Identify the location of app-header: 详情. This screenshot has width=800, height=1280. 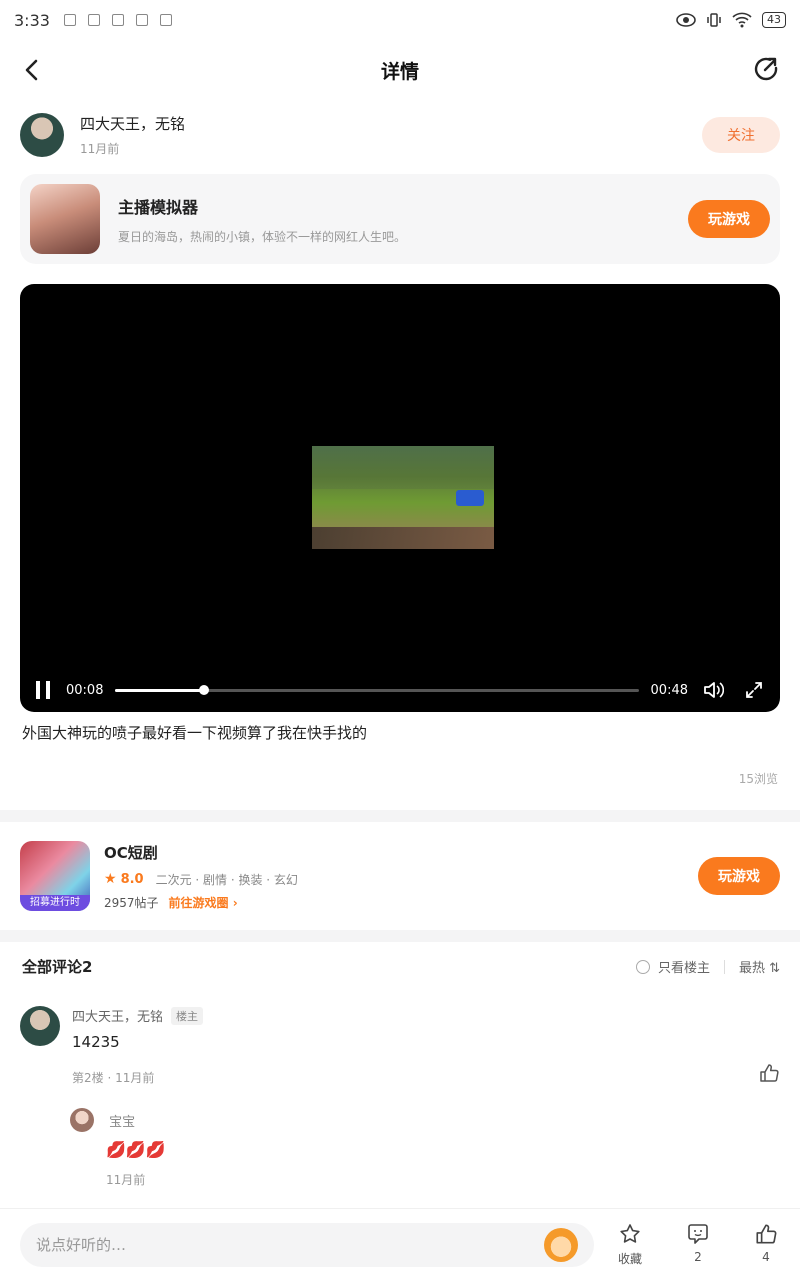
(400, 70).